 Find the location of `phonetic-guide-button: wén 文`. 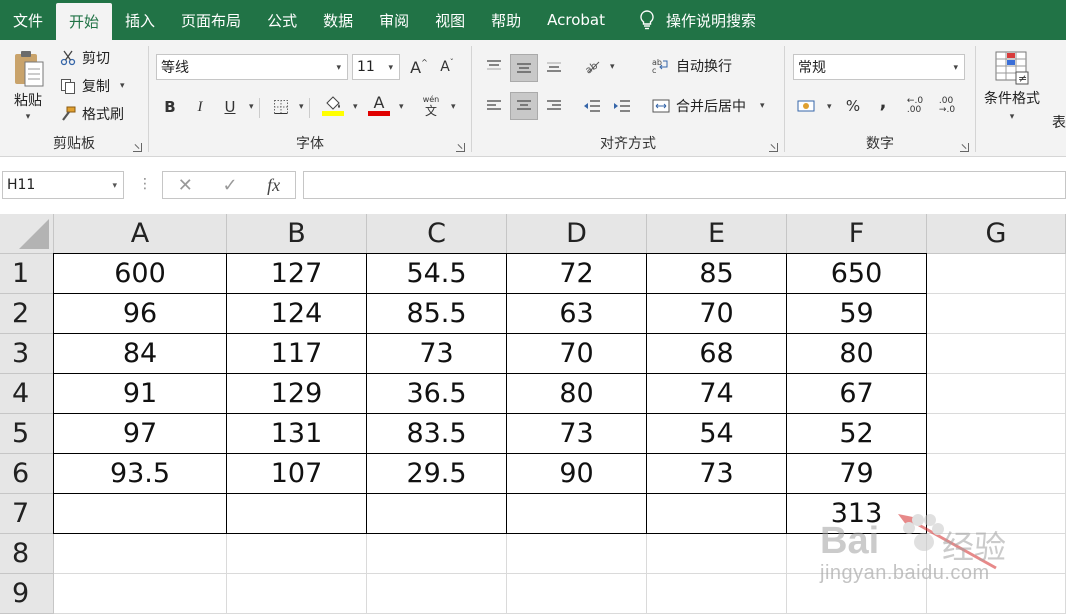

phonetic-guide-button: wén 文 is located at coordinates (431, 107).